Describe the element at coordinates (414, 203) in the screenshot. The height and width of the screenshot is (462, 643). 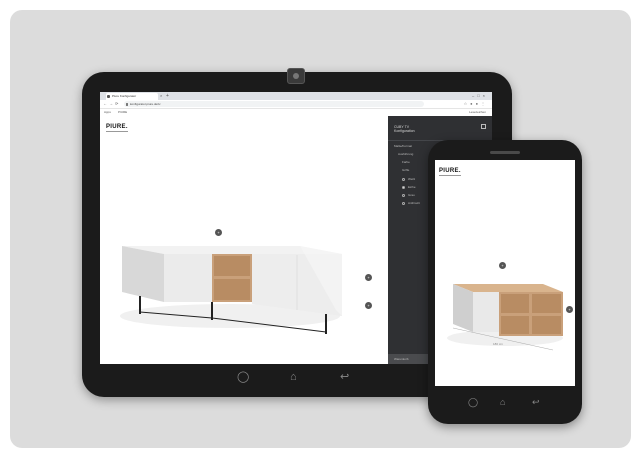
I see `option-label: Anthrazit` at that location.